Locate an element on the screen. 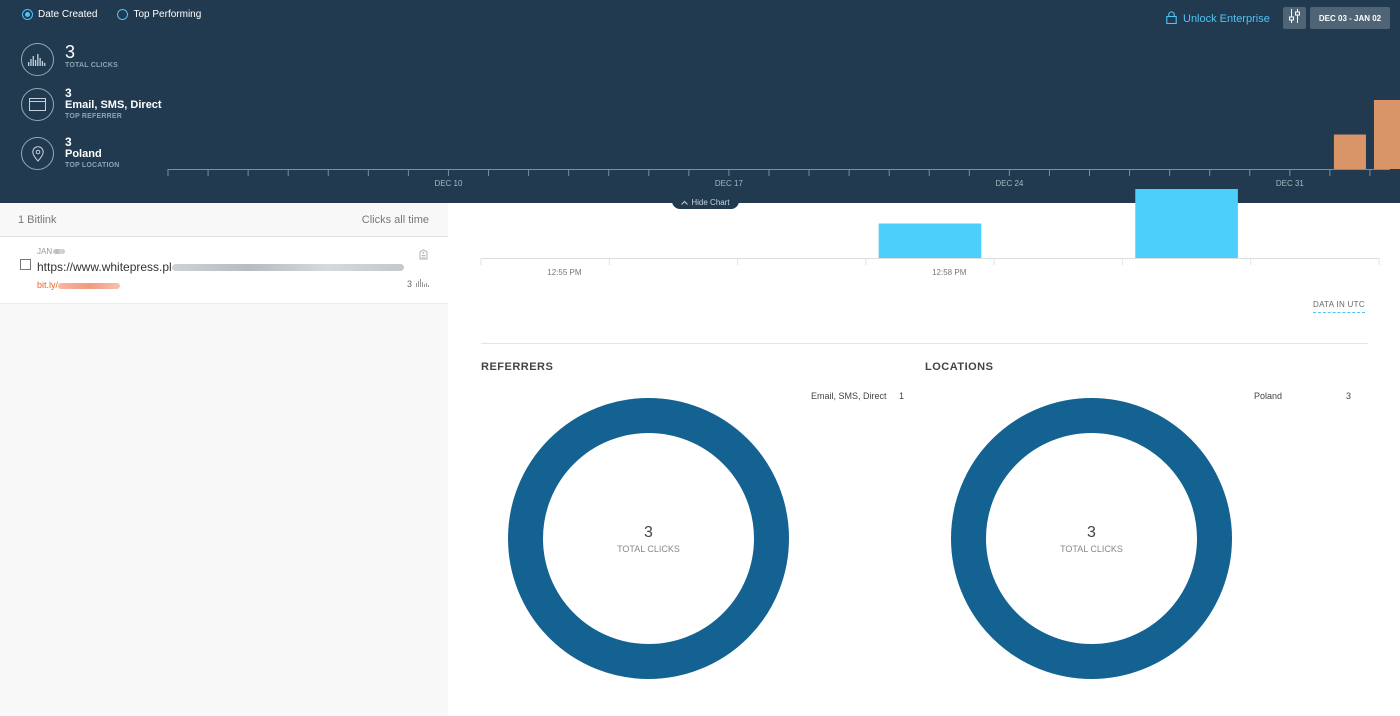 The image size is (1400, 716). hide-chart-label: Hide Chart is located at coordinates (710, 202).